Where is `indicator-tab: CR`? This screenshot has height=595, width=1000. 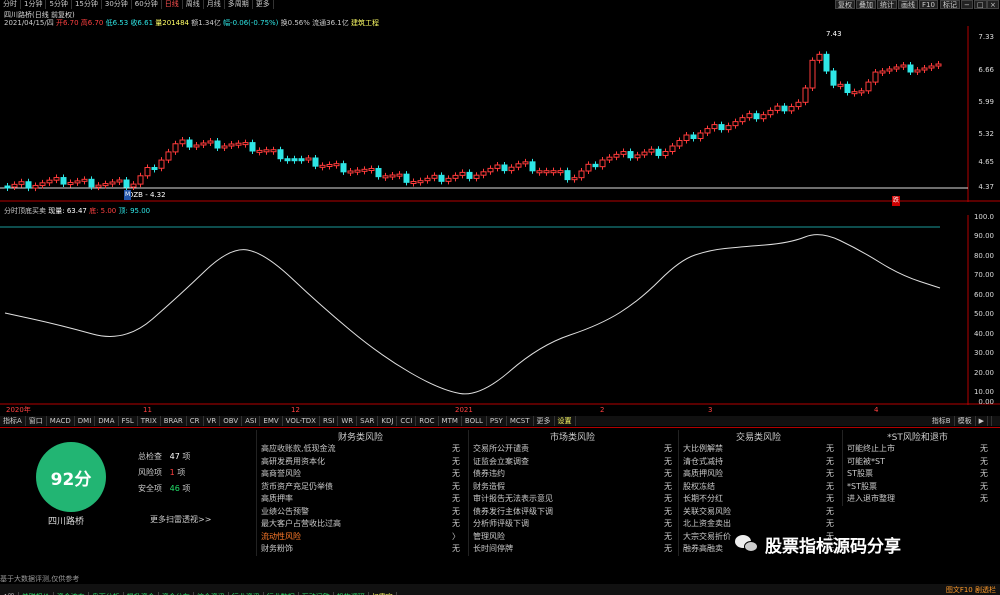 indicator-tab: CR is located at coordinates (195, 421).